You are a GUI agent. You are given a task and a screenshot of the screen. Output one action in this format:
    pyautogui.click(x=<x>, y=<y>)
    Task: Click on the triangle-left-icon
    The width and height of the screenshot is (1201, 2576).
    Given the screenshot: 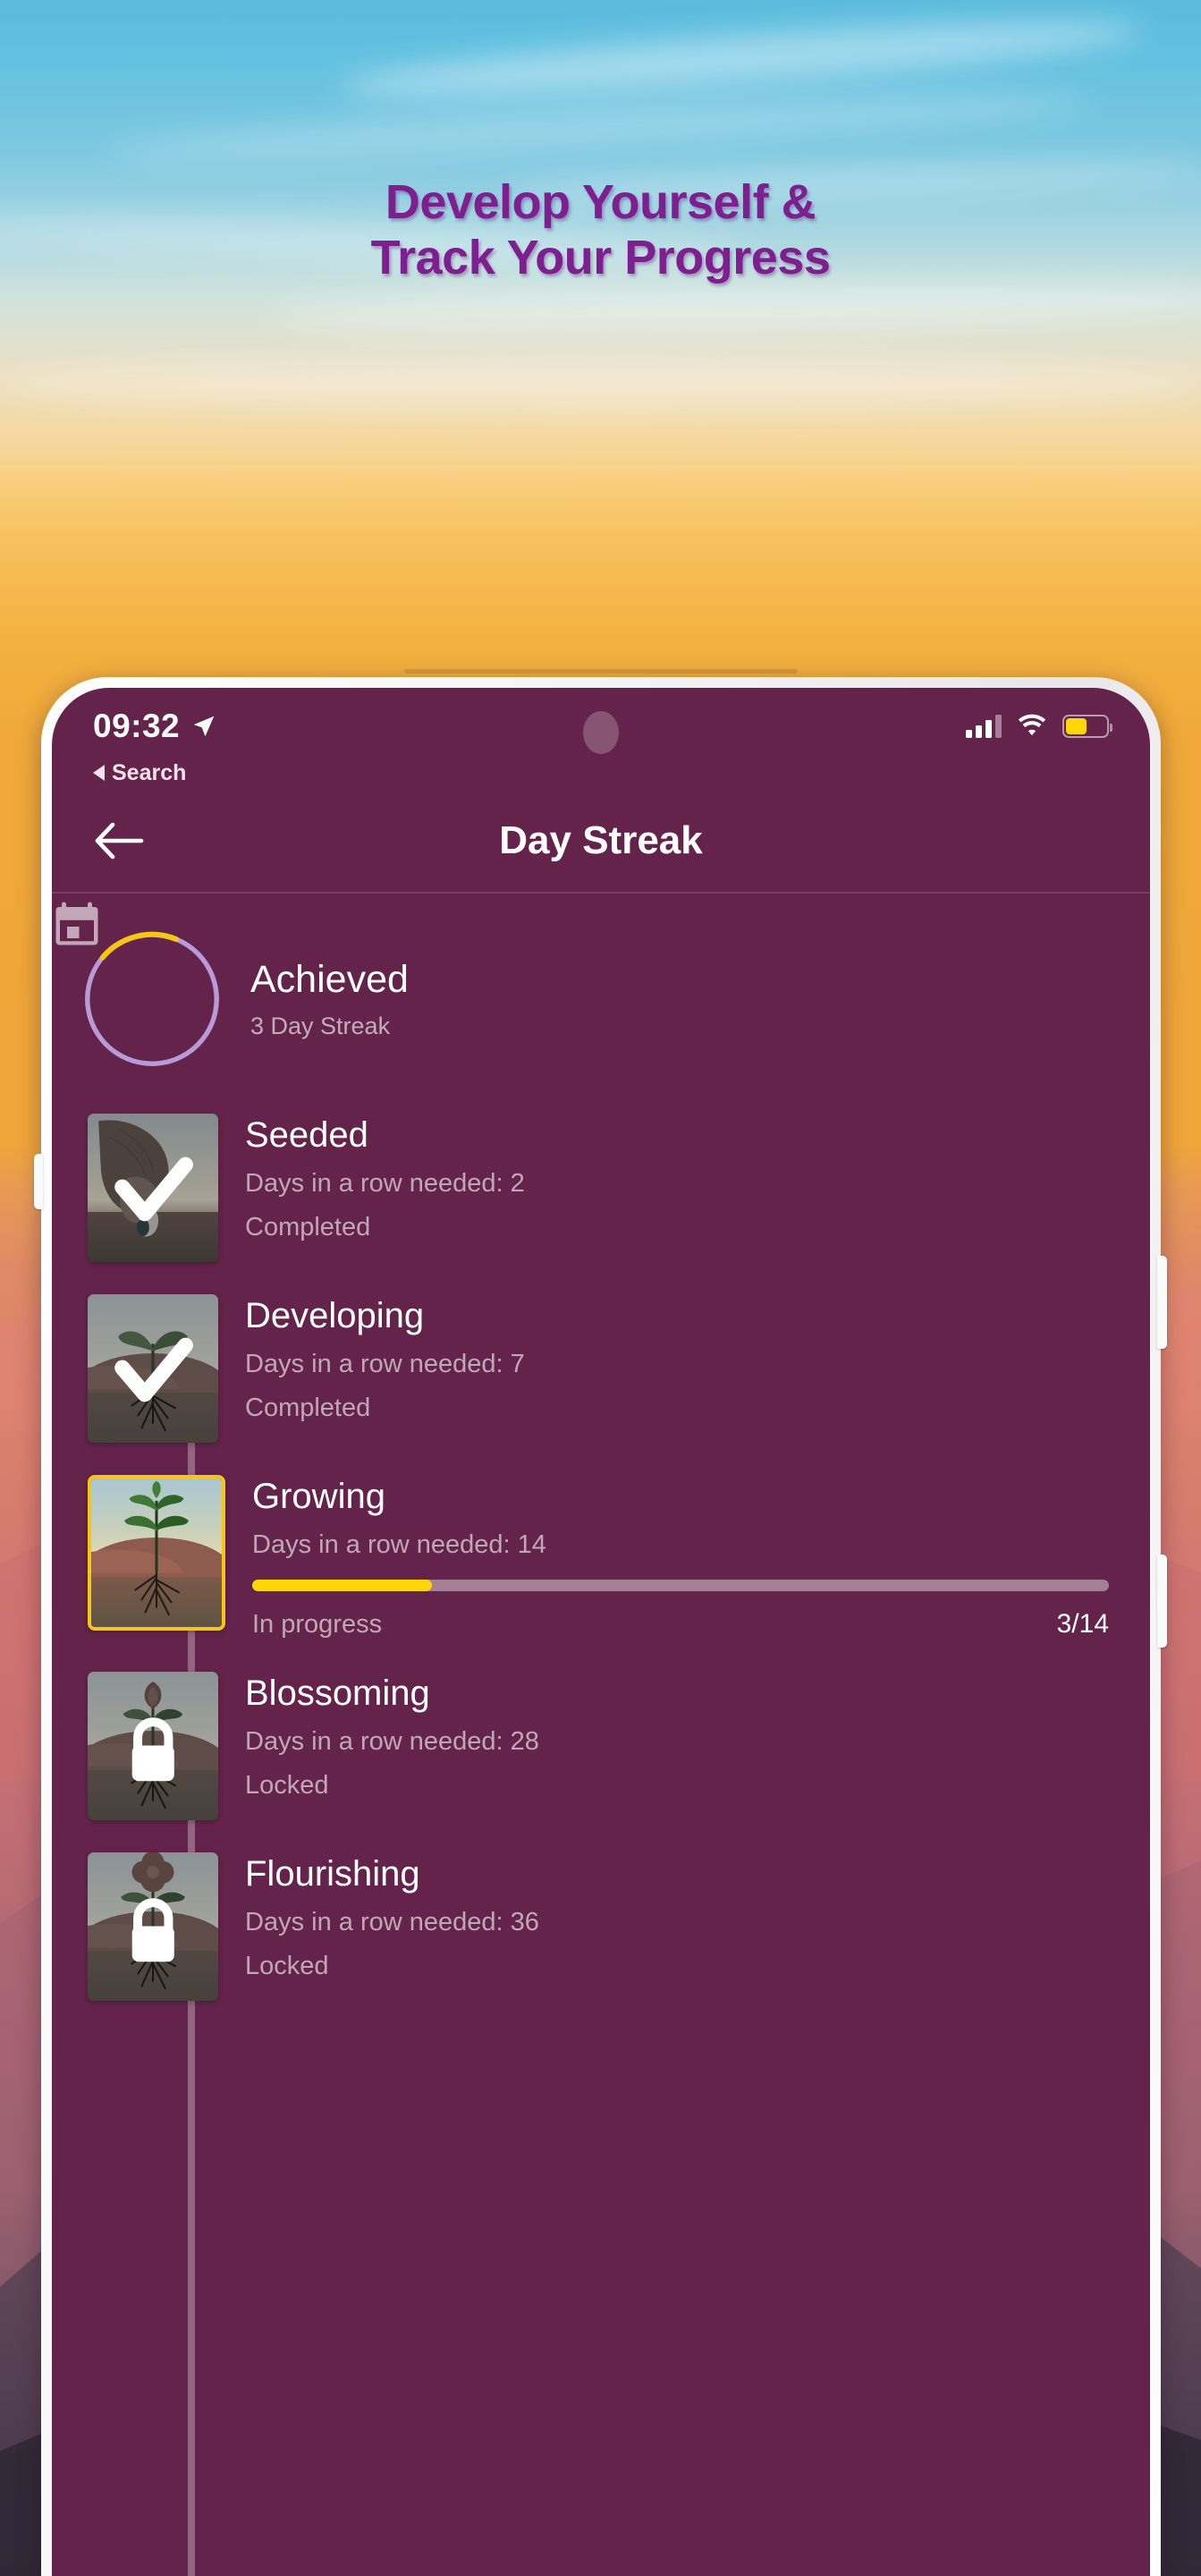 What is the action you would take?
    pyautogui.click(x=99, y=773)
    